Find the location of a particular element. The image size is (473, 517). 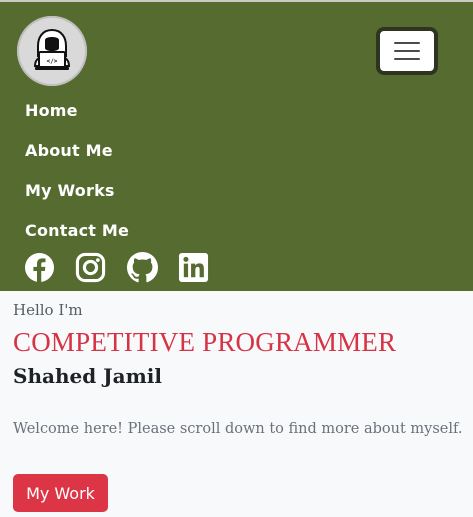

navbar-toggler-button is located at coordinates (407, 51).